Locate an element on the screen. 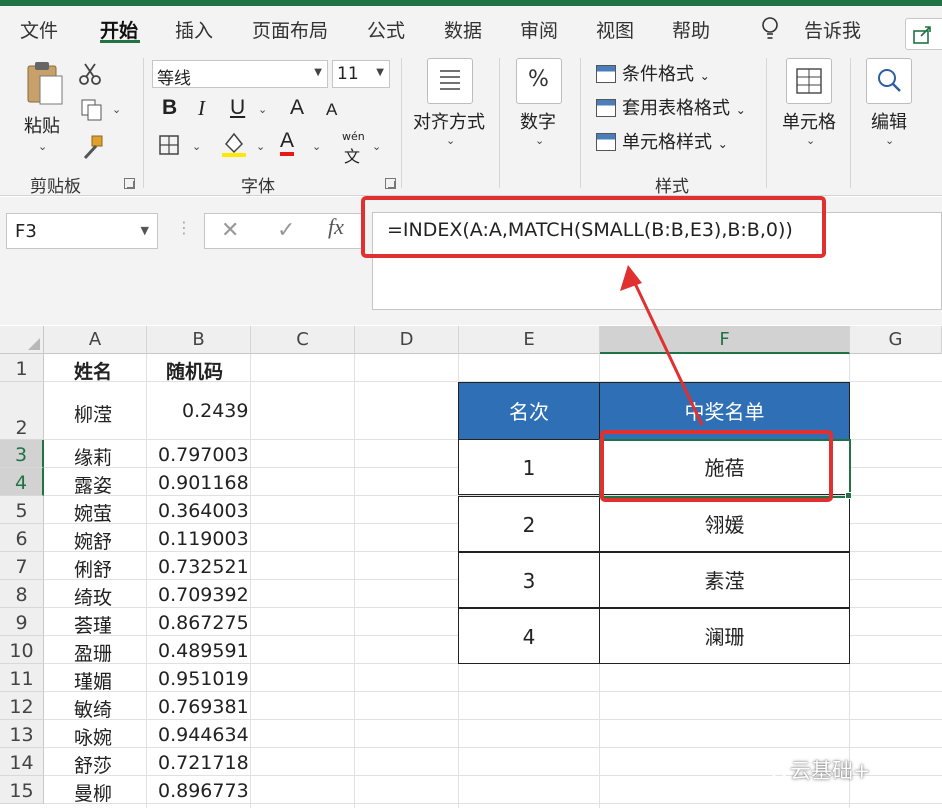 This screenshot has height=808, width=942. rank-cell-1: 1 is located at coordinates (529, 467).